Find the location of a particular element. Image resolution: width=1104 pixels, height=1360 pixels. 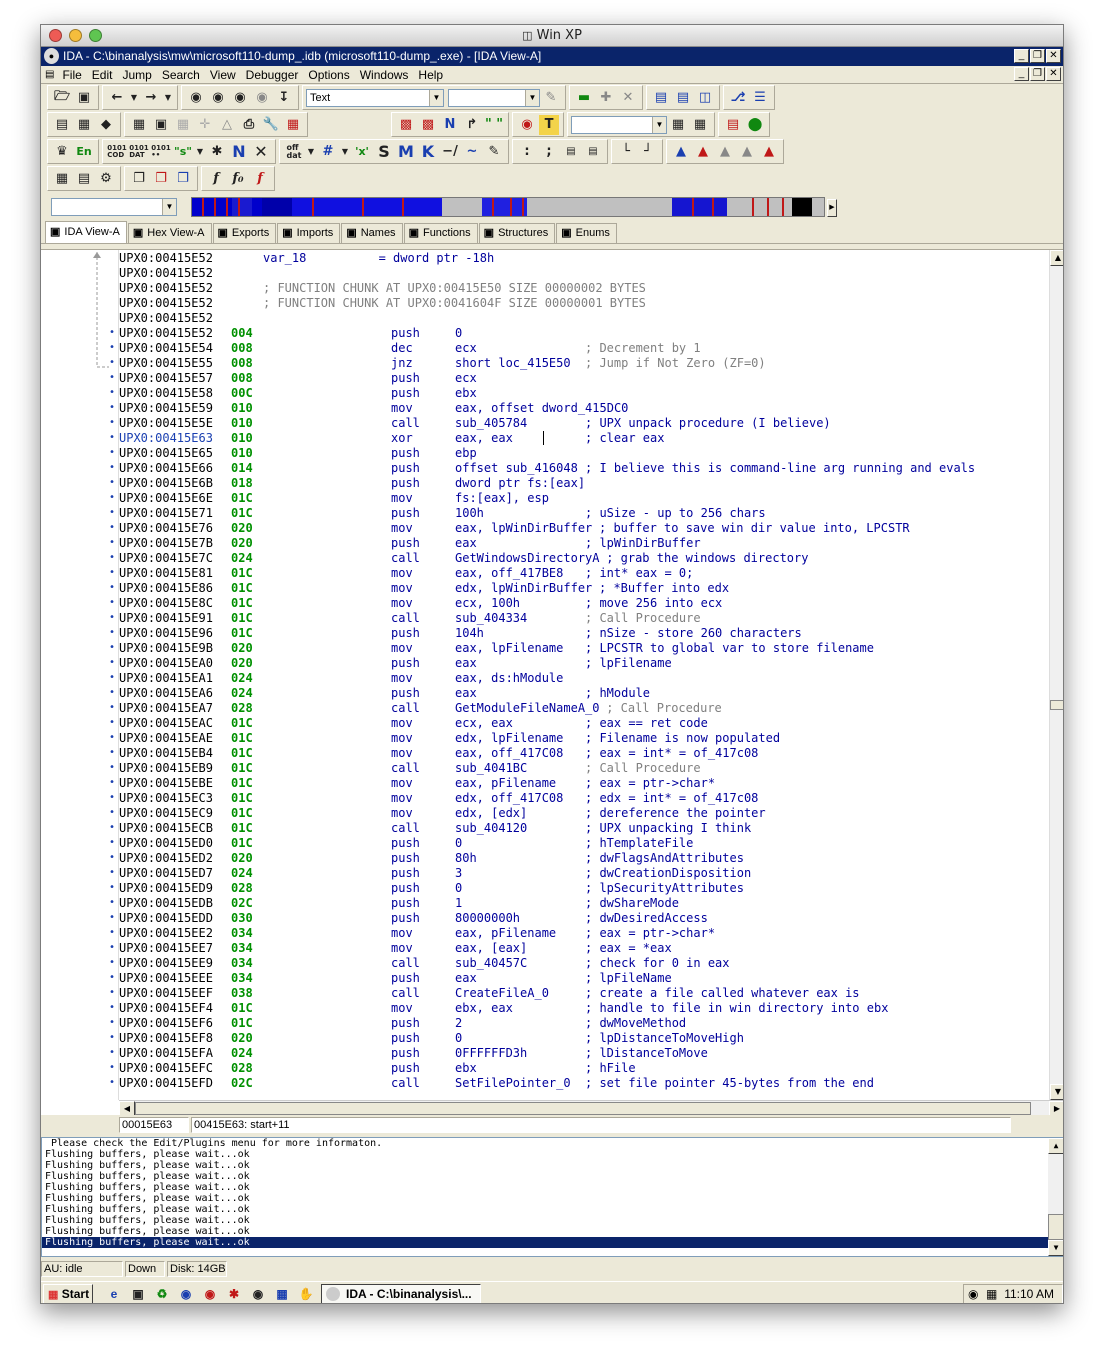

enum-m-icon: M is located at coordinates (406, 152).